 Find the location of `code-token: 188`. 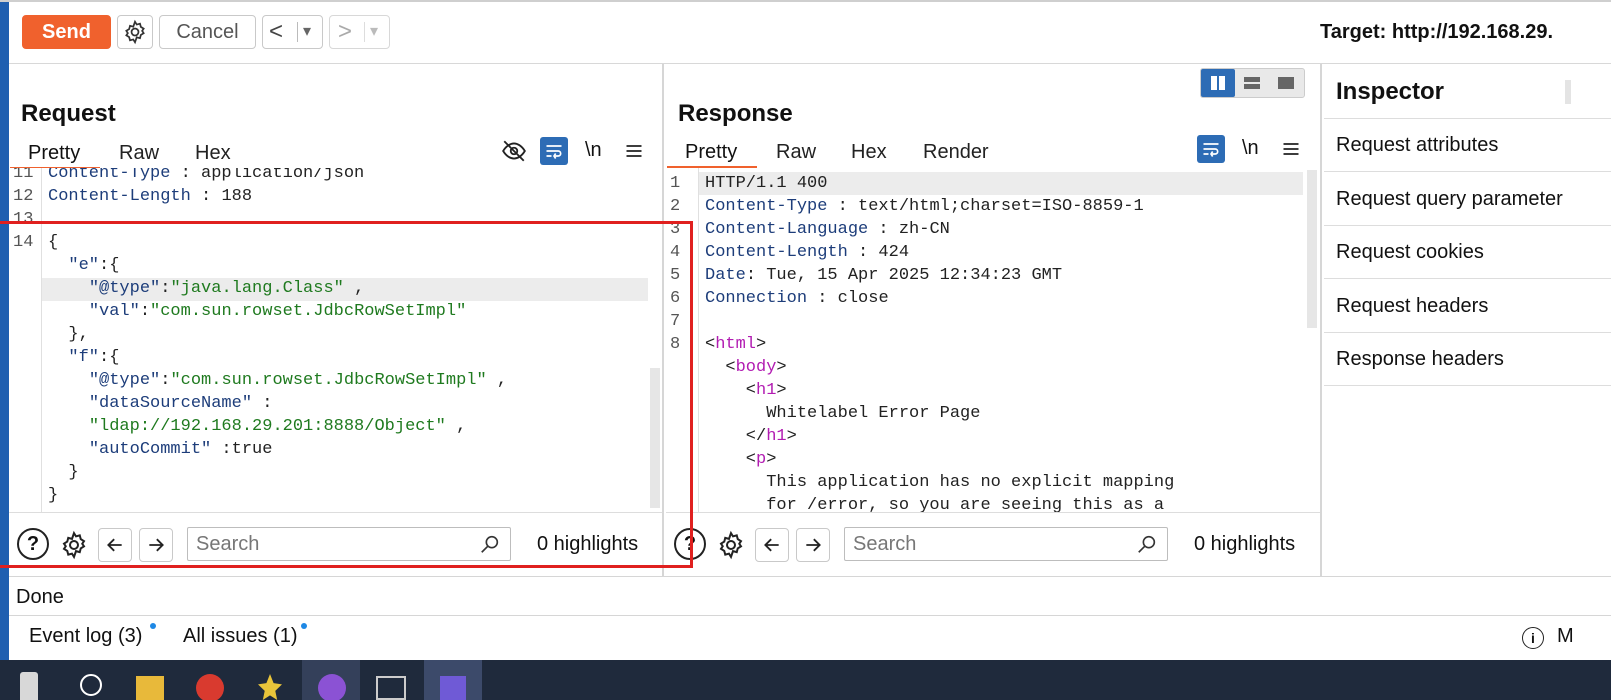

code-token: 188 is located at coordinates (237, 196).